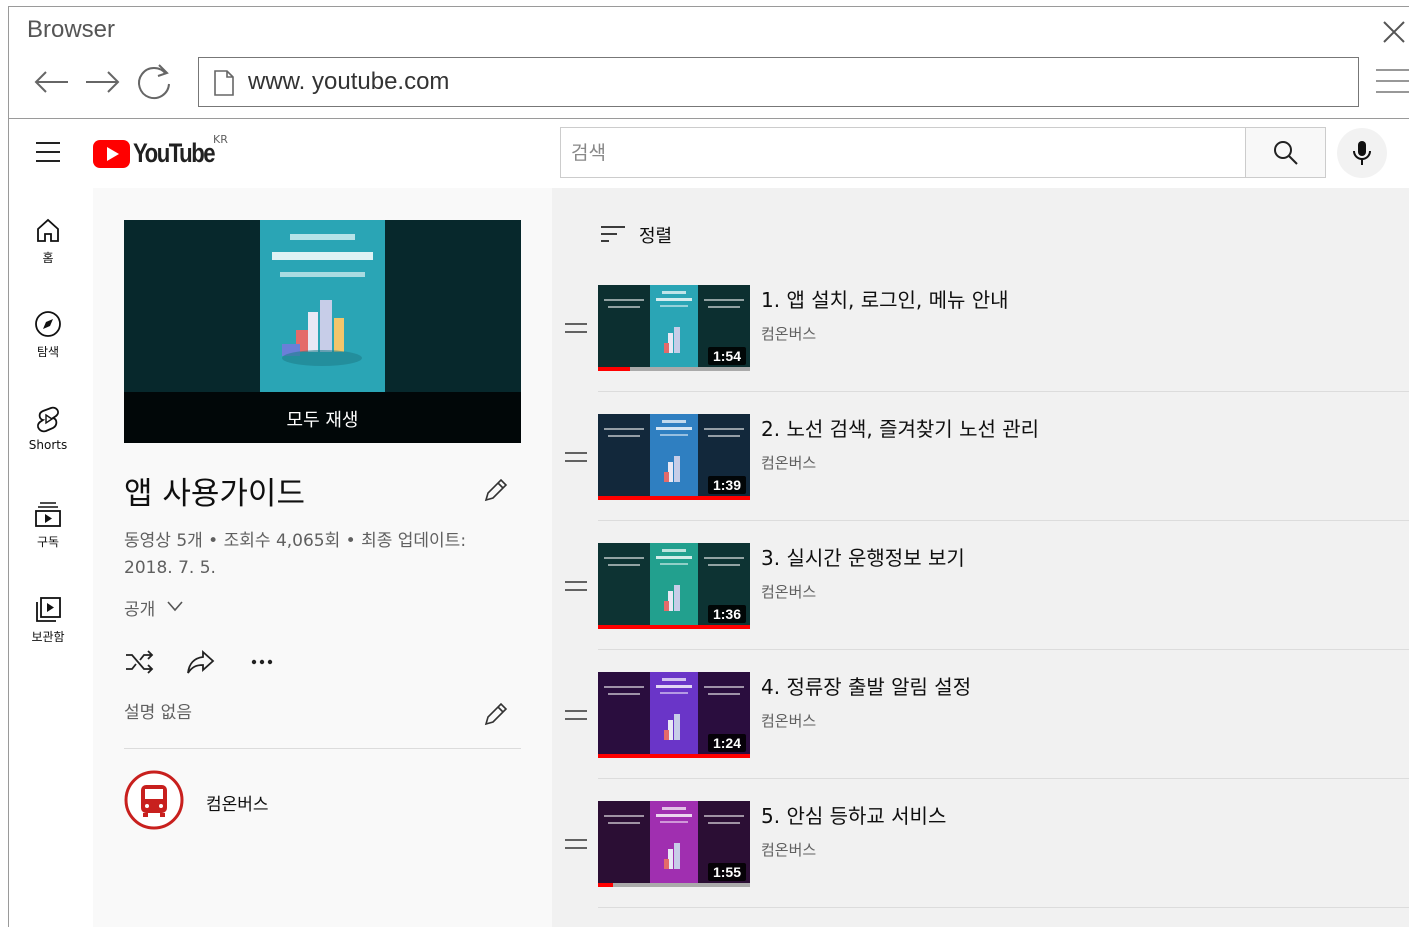 The image size is (1409, 929). What do you see at coordinates (726, 743) in the screenshot?
I see `video-duration: 1:24` at bounding box center [726, 743].